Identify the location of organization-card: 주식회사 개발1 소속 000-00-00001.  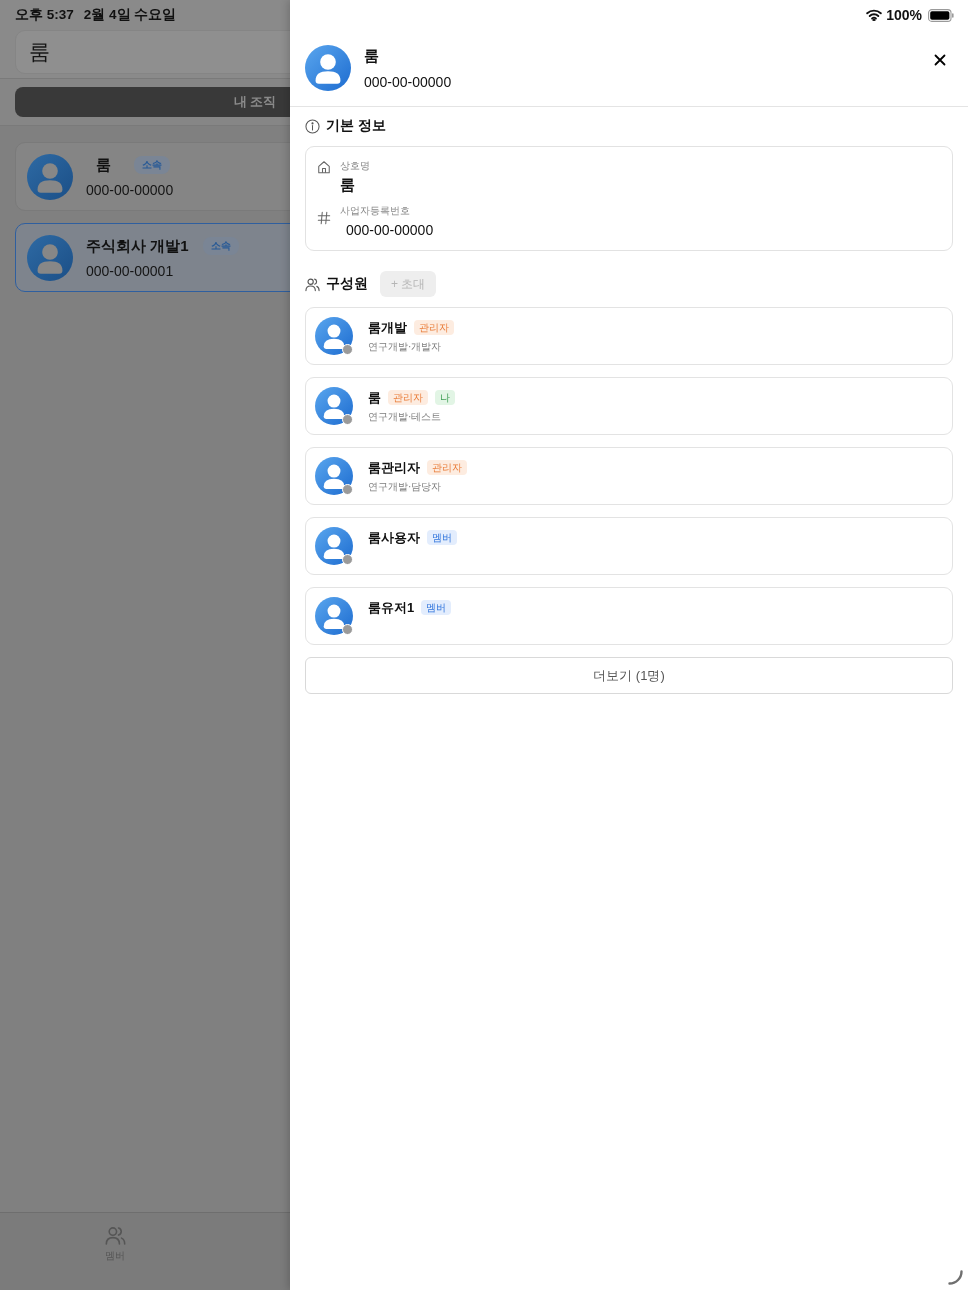
(152, 257).